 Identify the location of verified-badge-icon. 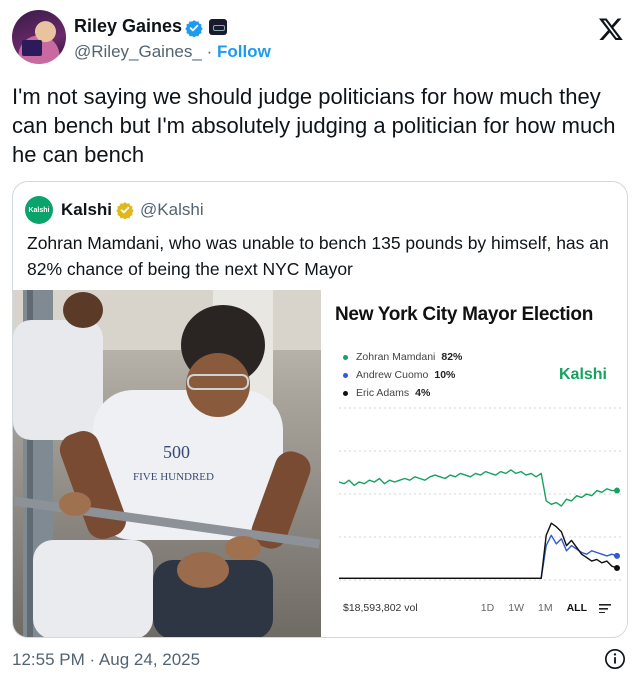
(194, 28).